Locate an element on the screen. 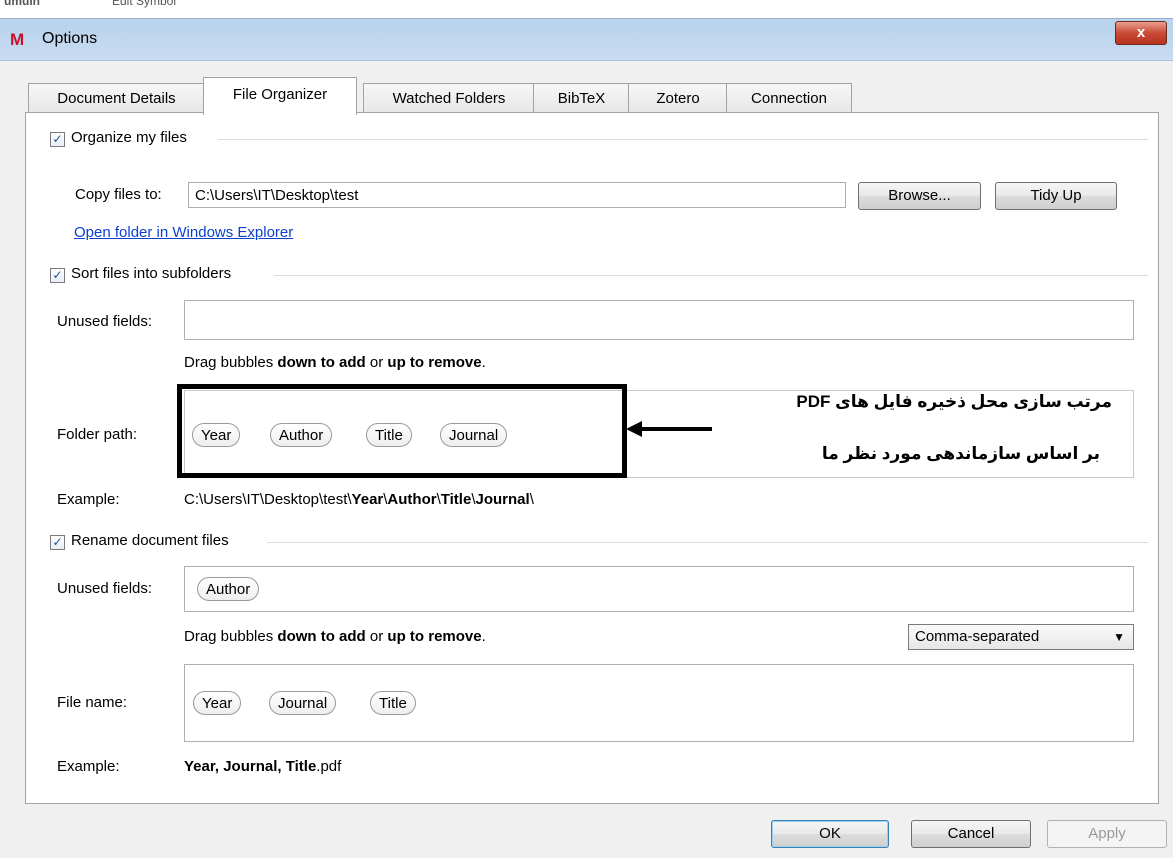 The width and height of the screenshot is (1173, 858). organize-files-label: Organize my files is located at coordinates (129, 137).